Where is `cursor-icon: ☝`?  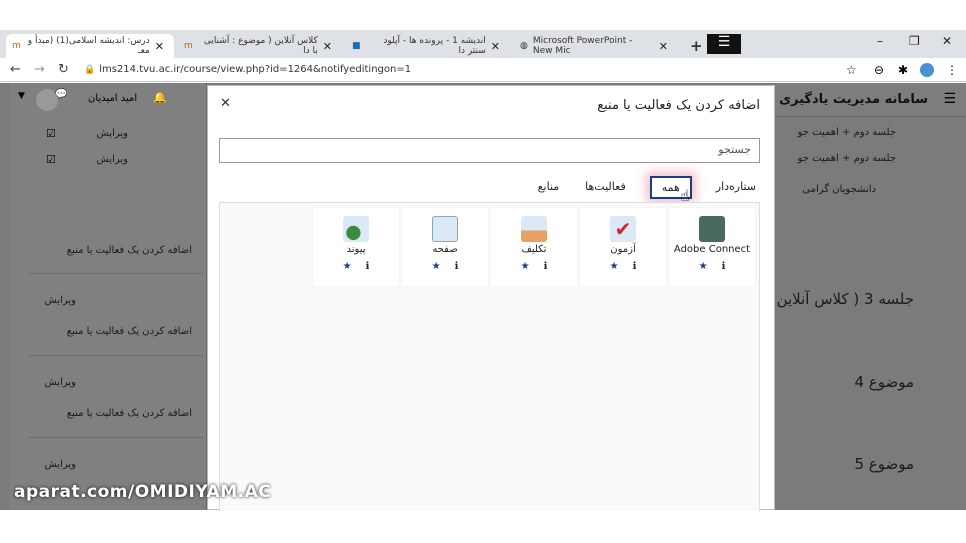
cursor-icon: ☝ is located at coordinates (685, 195).